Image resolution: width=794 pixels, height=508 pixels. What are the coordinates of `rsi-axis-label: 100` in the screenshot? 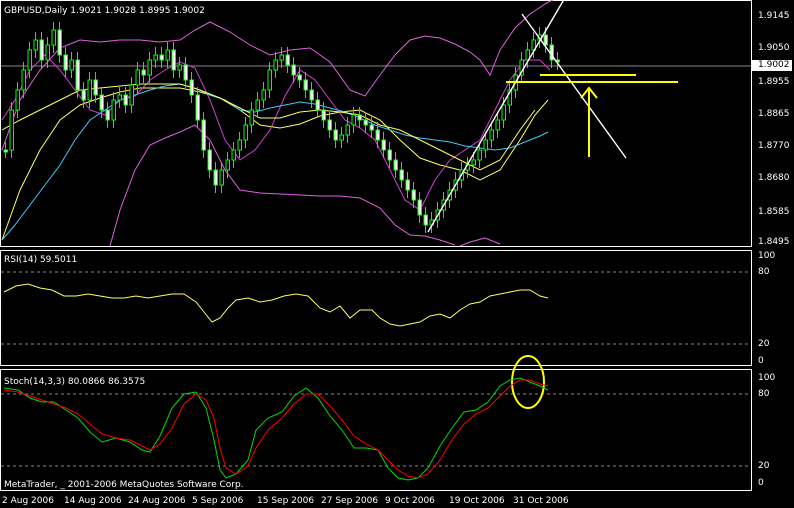 It's located at (767, 256).